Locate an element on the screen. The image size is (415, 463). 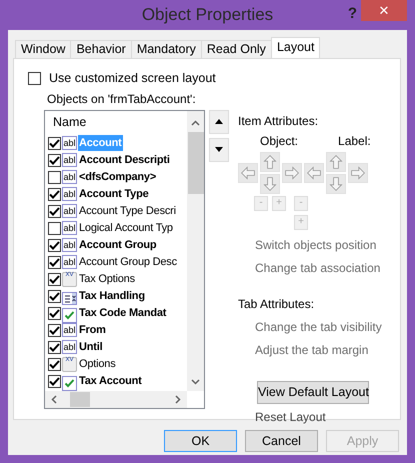
scroll-down-icon is located at coordinates (195, 381).